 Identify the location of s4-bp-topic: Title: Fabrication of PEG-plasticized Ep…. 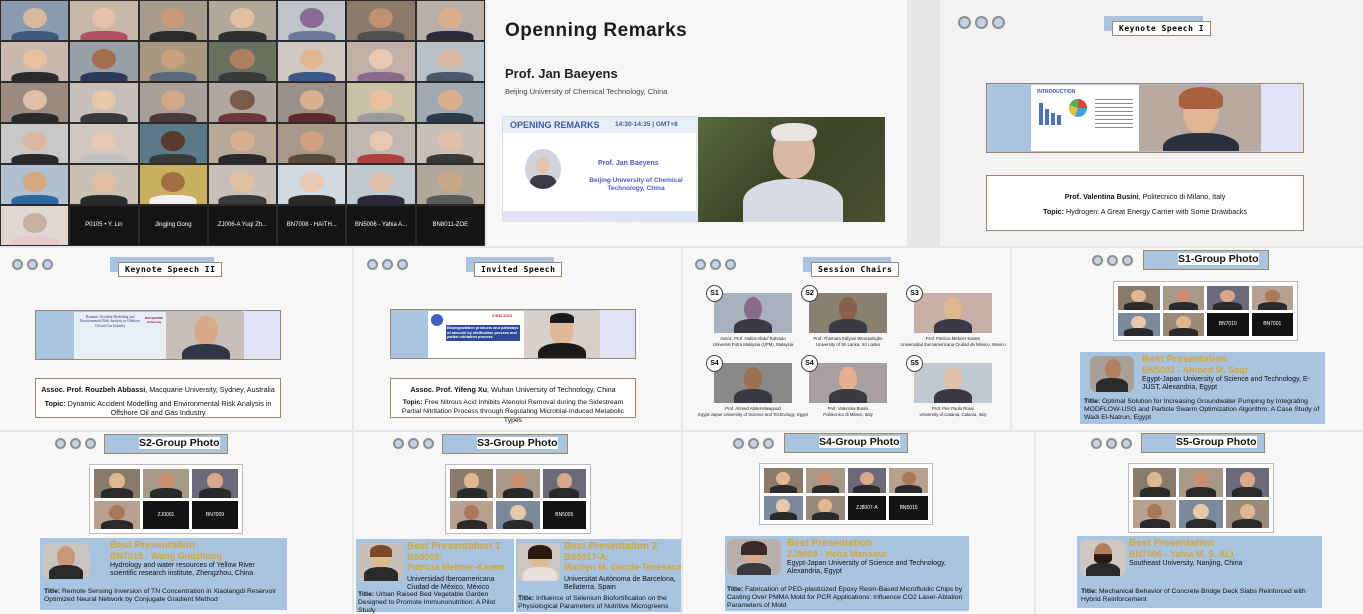
(845, 597).